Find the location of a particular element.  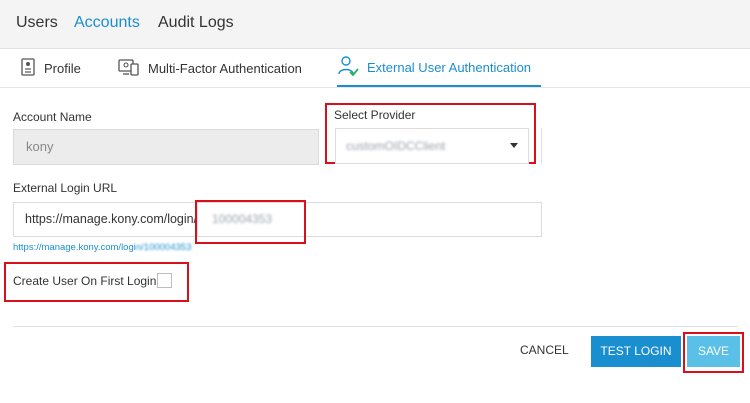

subtab-external-auth: External User Authentication is located at coordinates (439, 68).